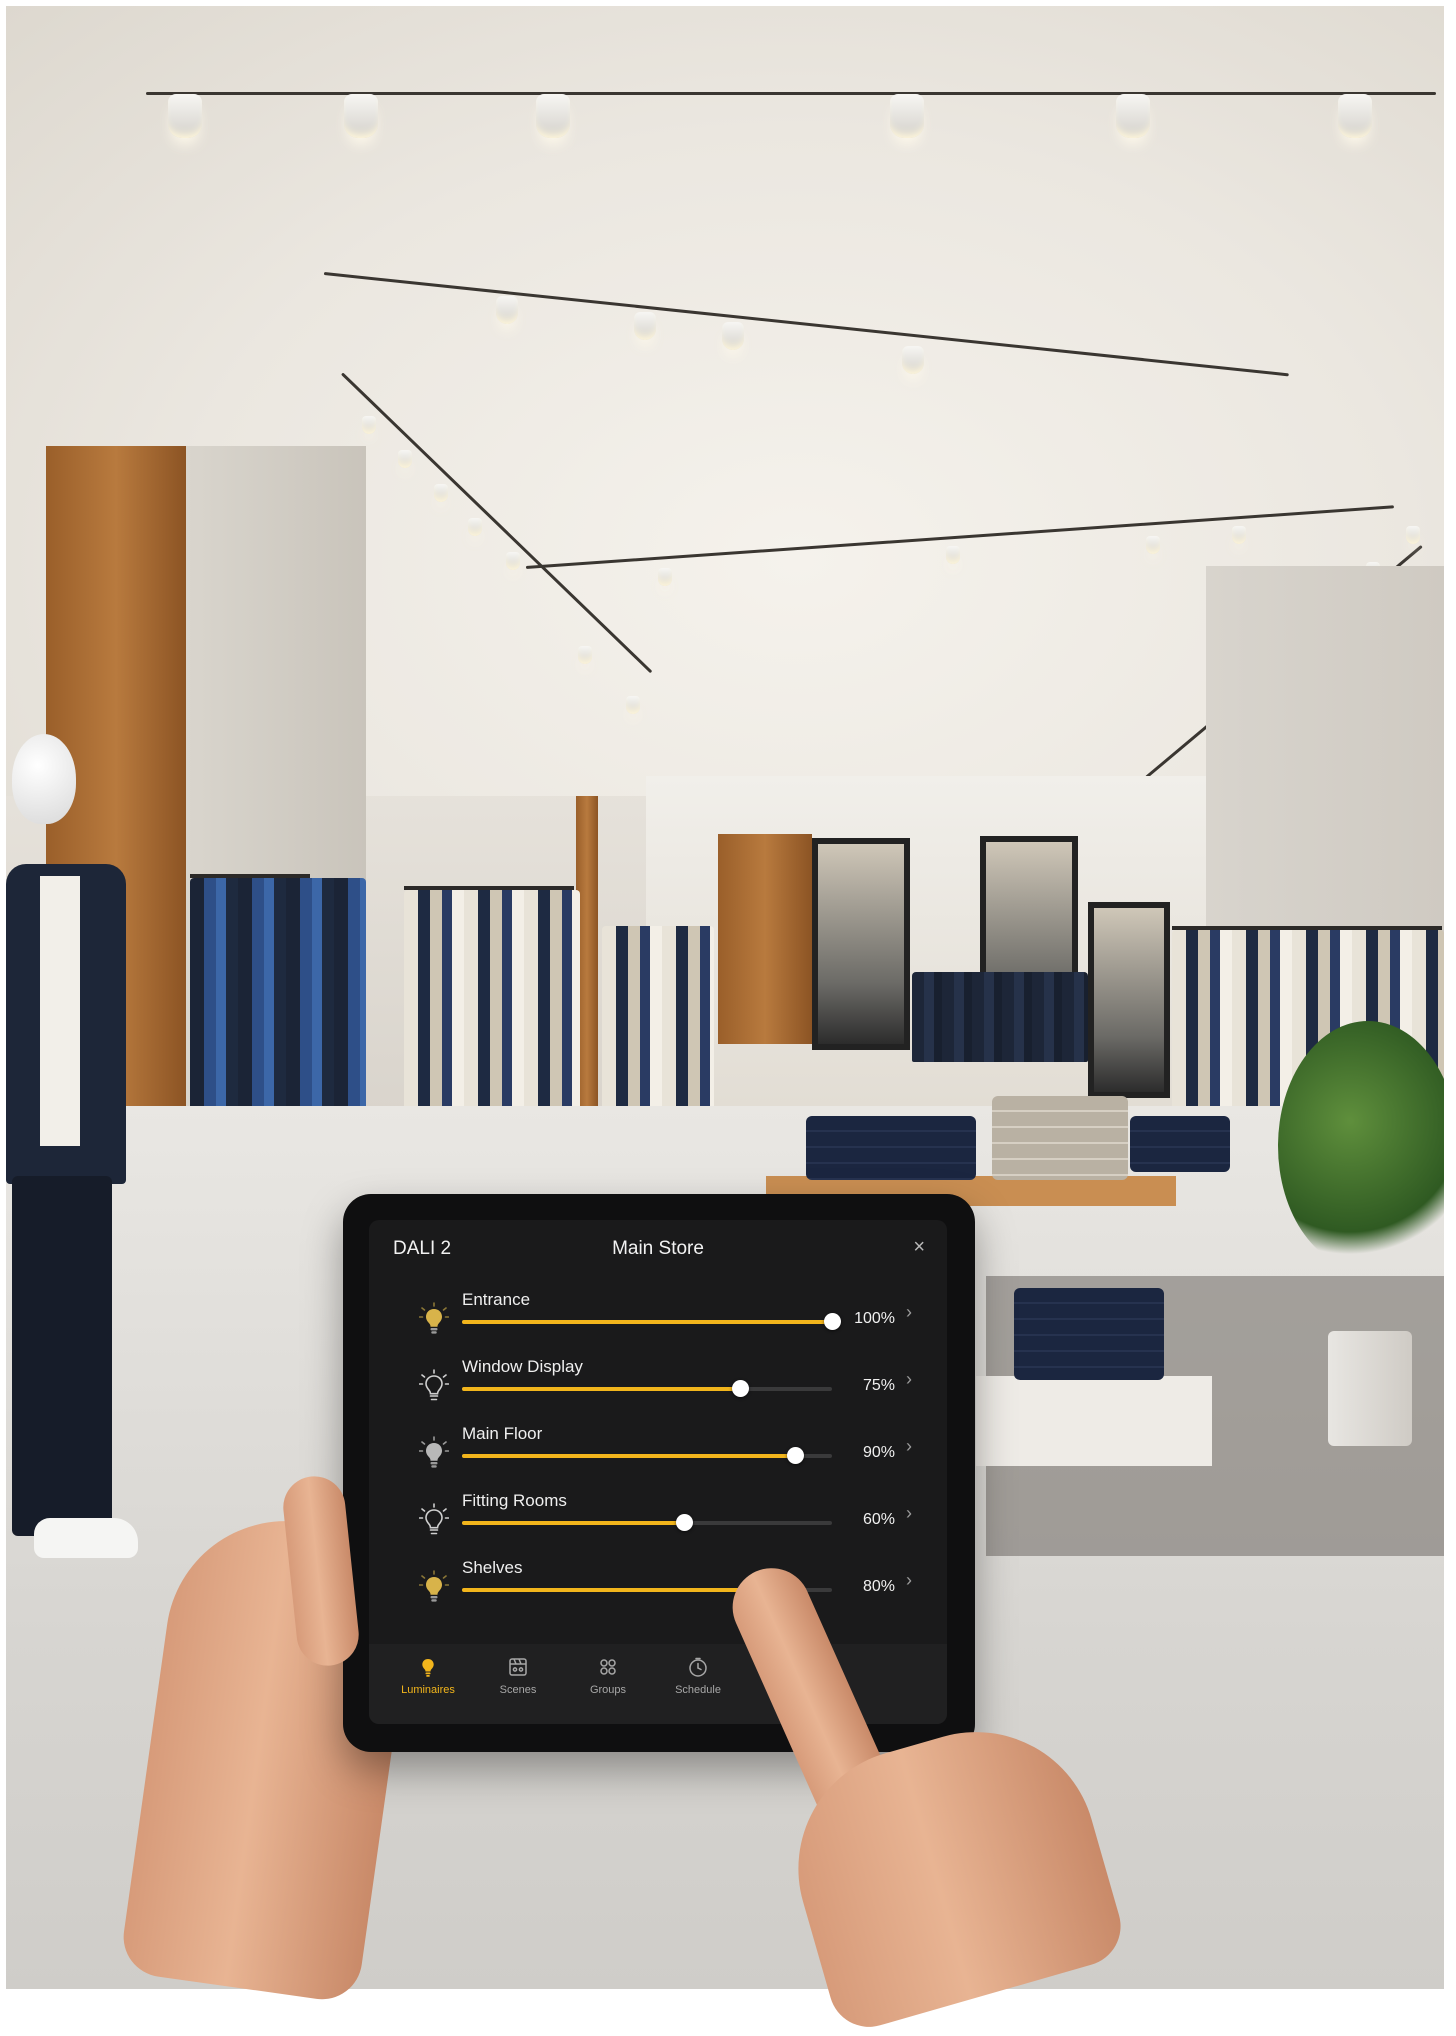 The width and height of the screenshot is (1456, 2036). Describe the element at coordinates (492, 1567) in the screenshot. I see `luminaire-label: Shelves` at that location.